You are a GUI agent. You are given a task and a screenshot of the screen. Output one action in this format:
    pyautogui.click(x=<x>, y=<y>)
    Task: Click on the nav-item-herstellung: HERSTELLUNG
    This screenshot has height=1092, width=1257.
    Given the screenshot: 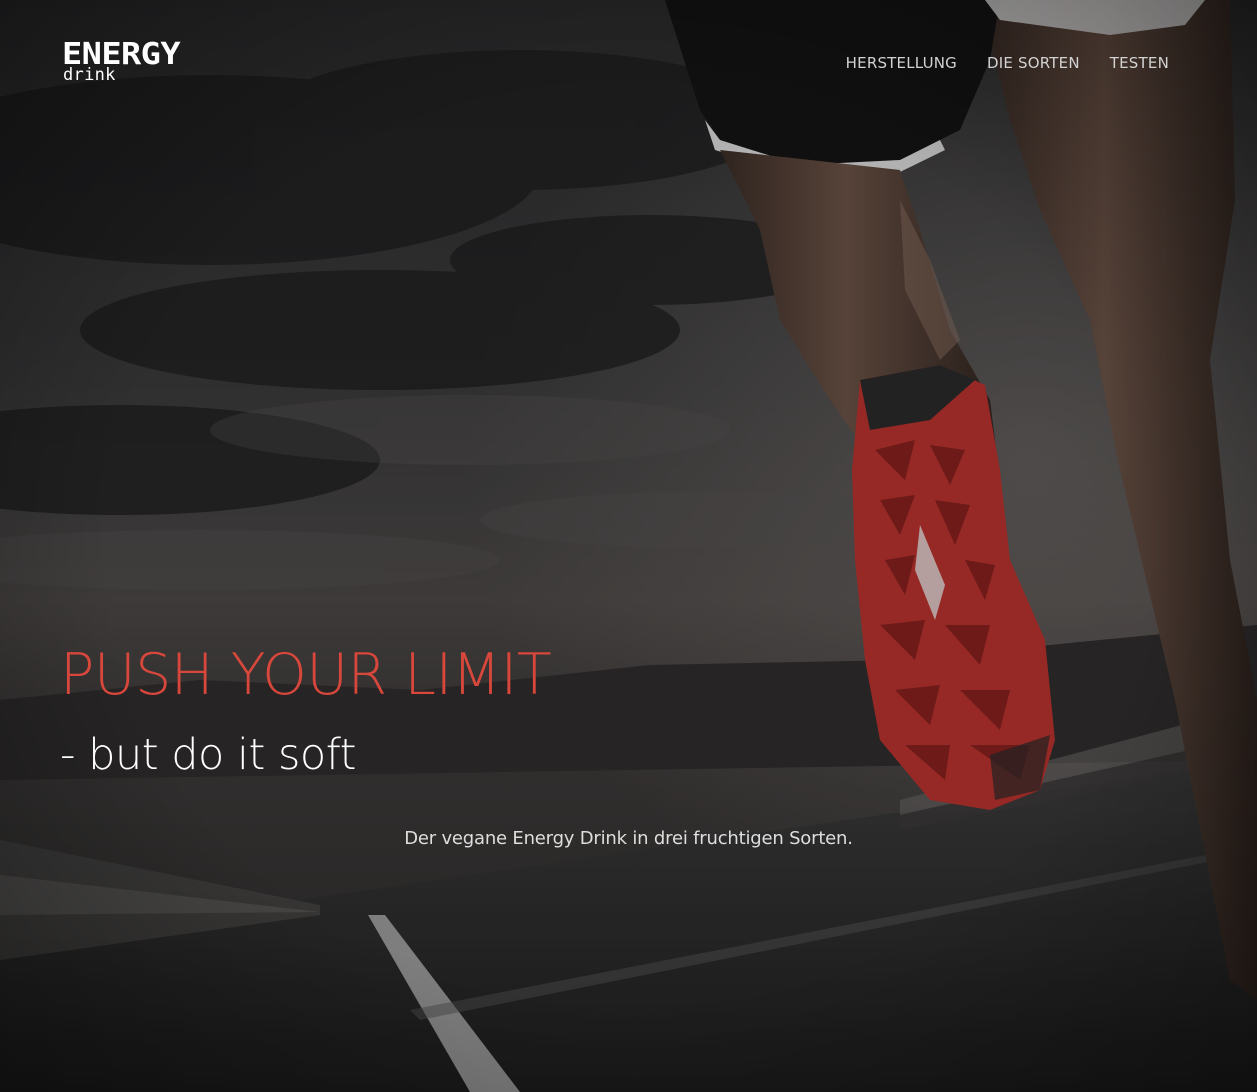 What is the action you would take?
    pyautogui.click(x=901, y=63)
    